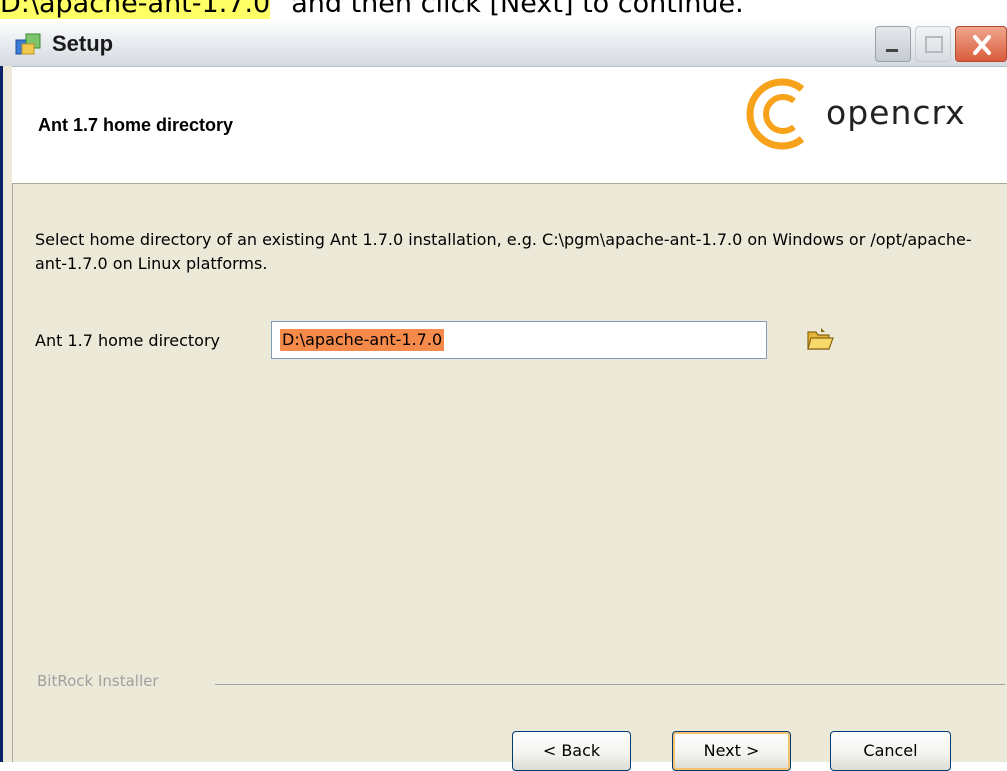  Describe the element at coordinates (509, 125) in the screenshot. I see `header-banner: Ant 1.7 home directory opencrx` at that location.